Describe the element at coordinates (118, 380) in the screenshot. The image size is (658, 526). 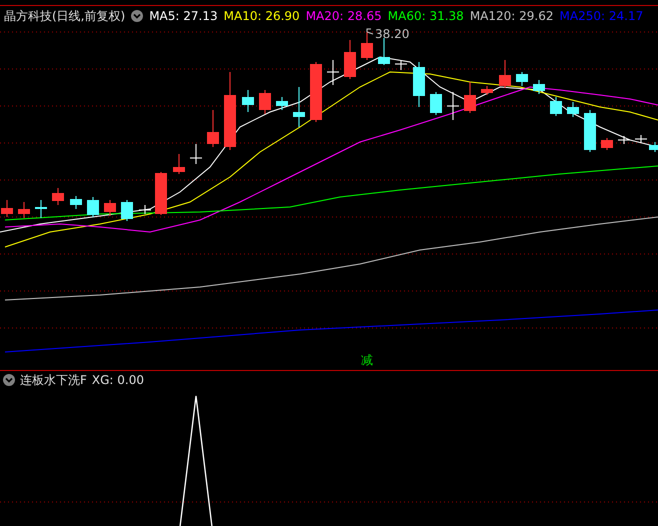
I see `indicator-reading: XG: 0.00` at that location.